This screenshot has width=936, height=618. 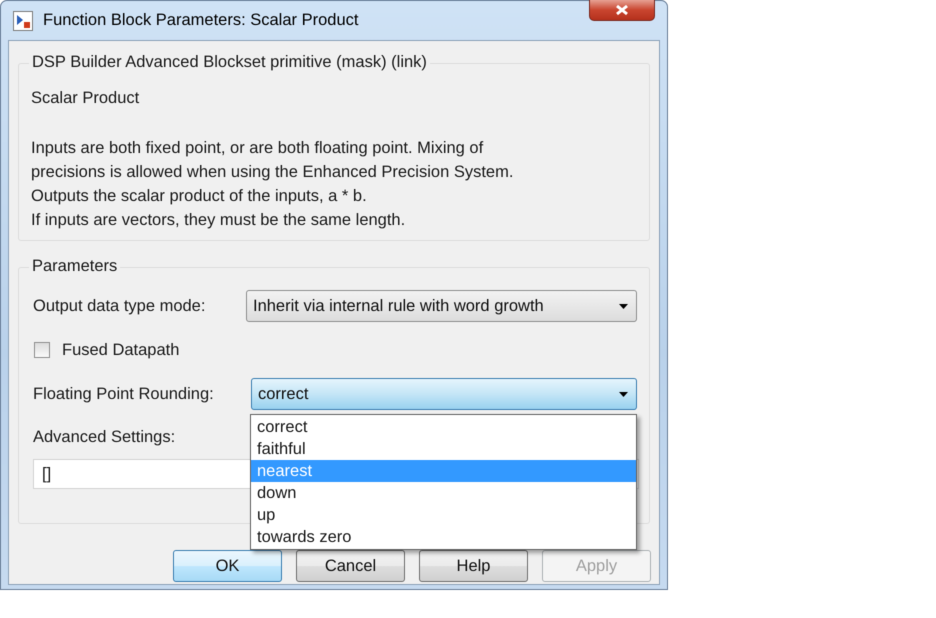 I want to click on dropdown-option: towards zero, so click(x=443, y=537).